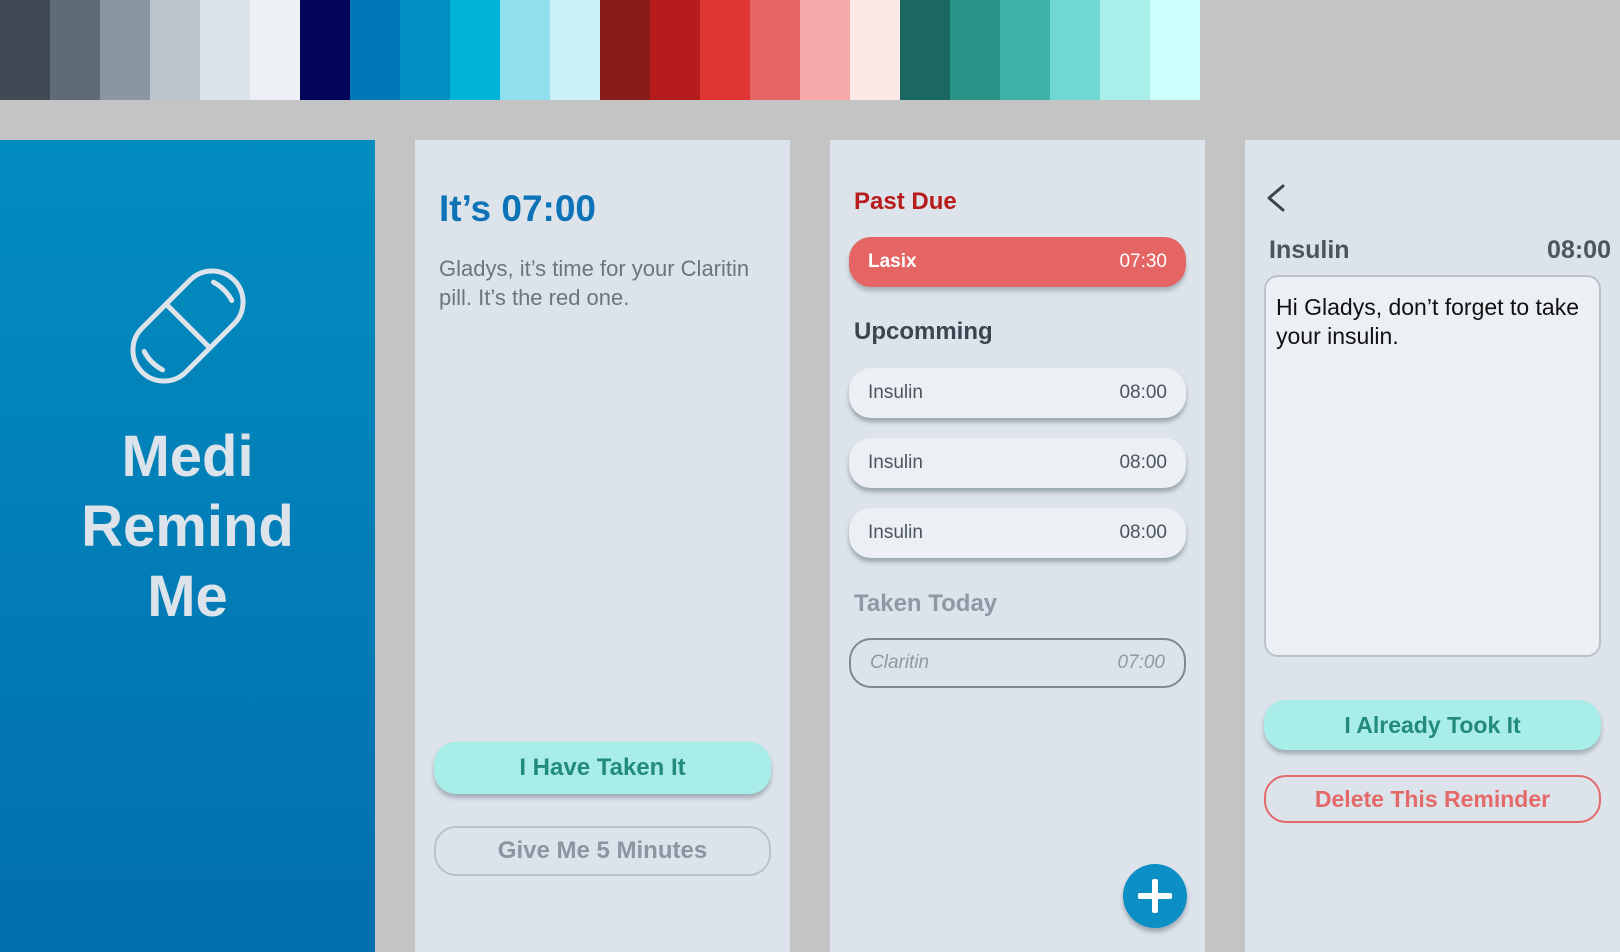  I want to click on taken-today-heading: Taken Today, so click(926, 603).